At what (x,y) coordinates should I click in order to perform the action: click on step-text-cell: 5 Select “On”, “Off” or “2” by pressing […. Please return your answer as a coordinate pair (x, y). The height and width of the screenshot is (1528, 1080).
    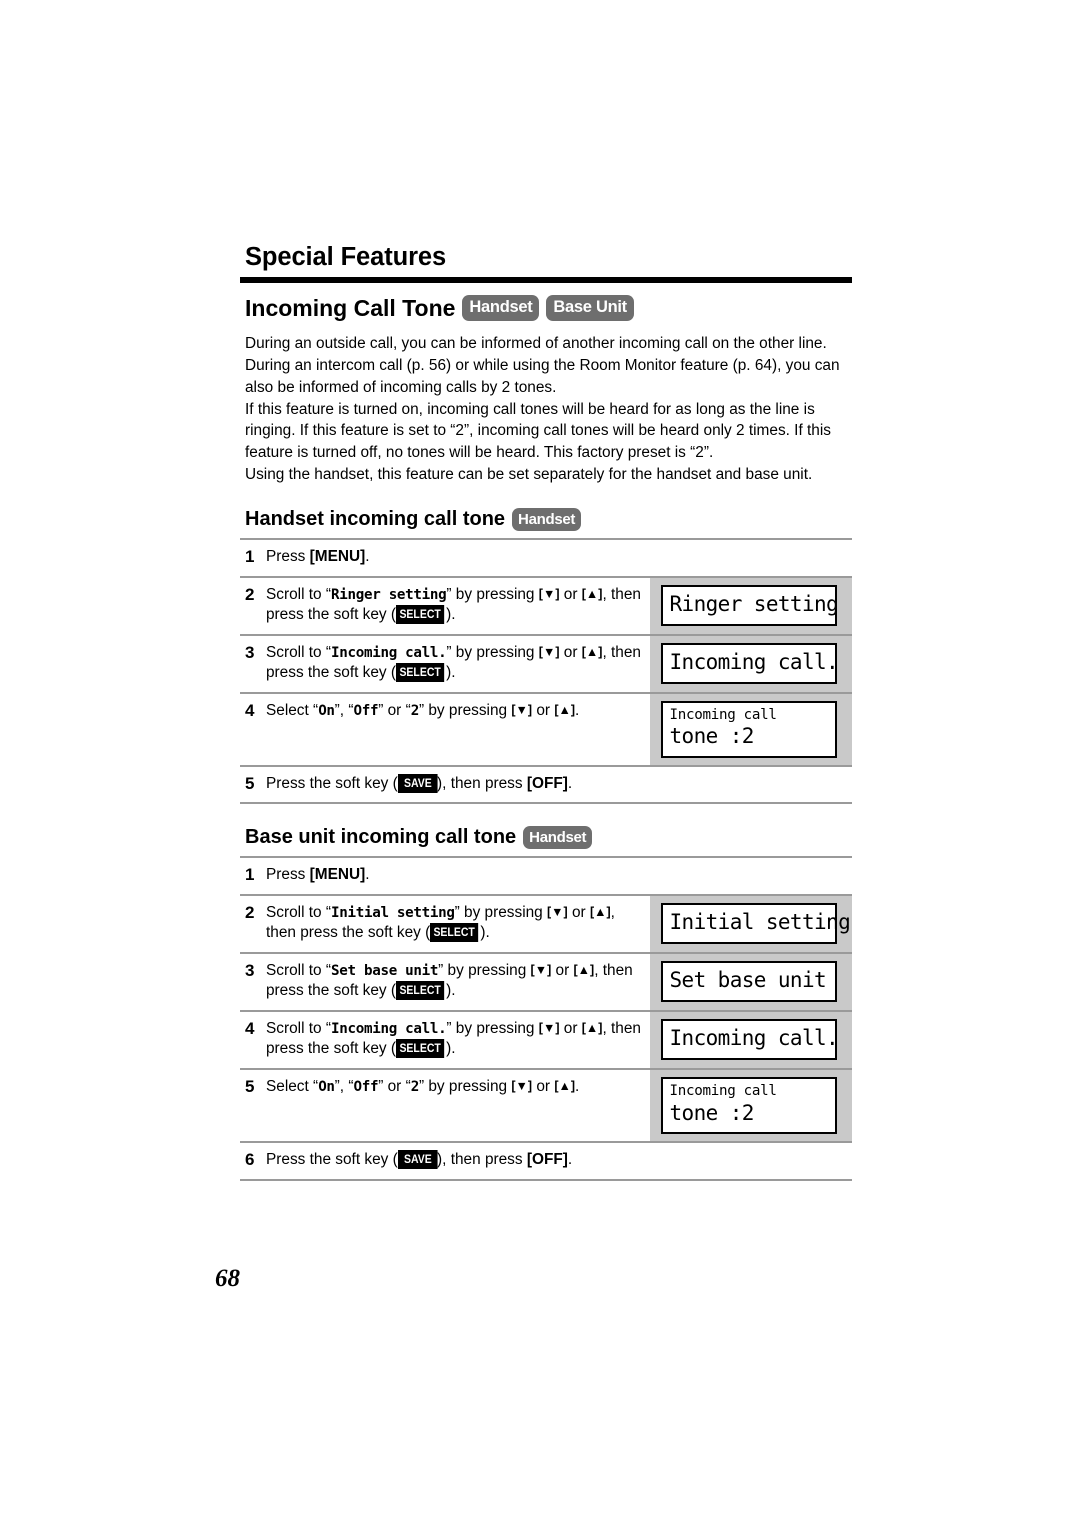
    Looking at the image, I should click on (445, 1105).